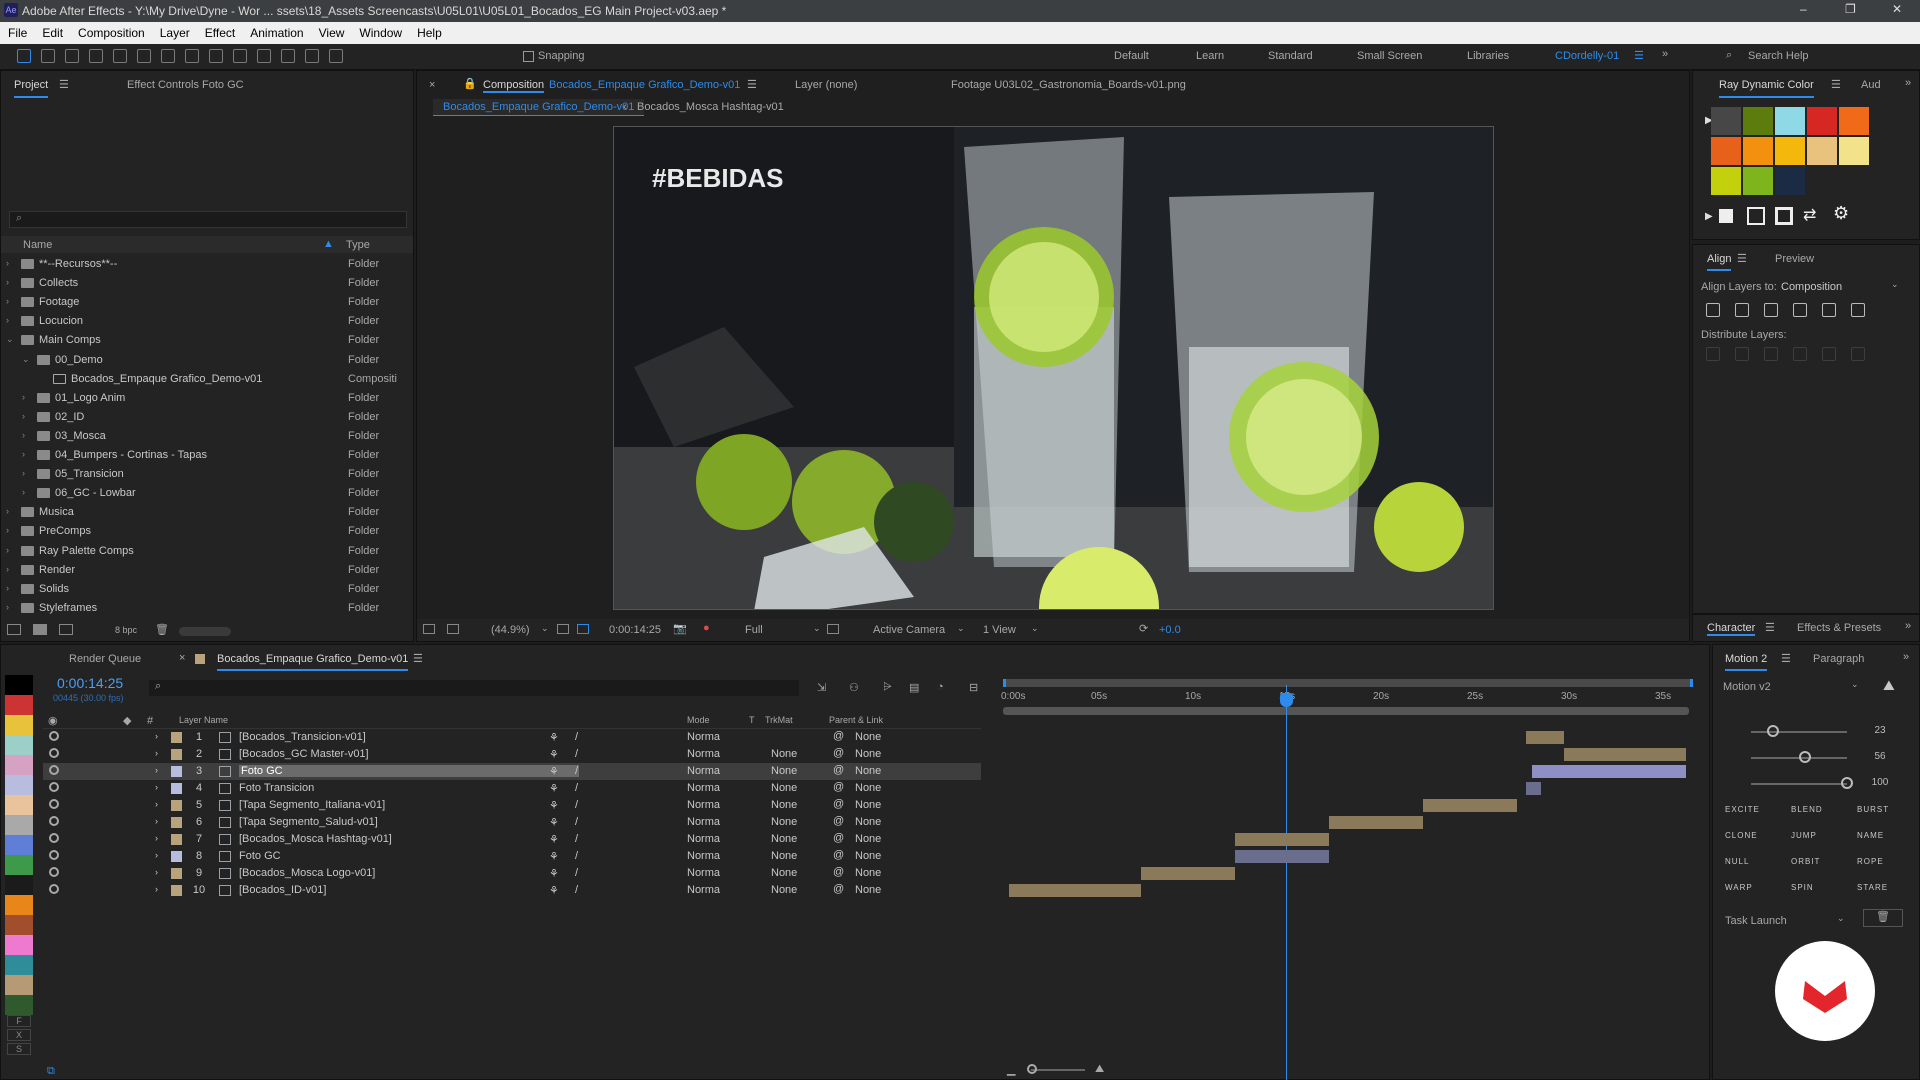  I want to click on align-vcenter-icon, so click(1829, 310).